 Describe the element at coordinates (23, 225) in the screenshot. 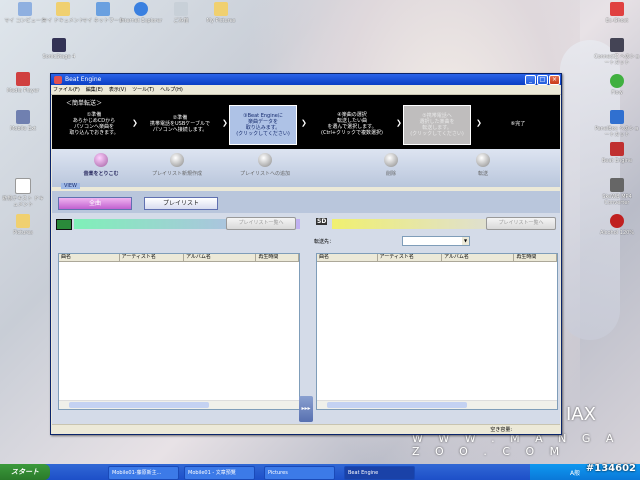

I see `desktop-icon-pictures: Pictures` at that location.